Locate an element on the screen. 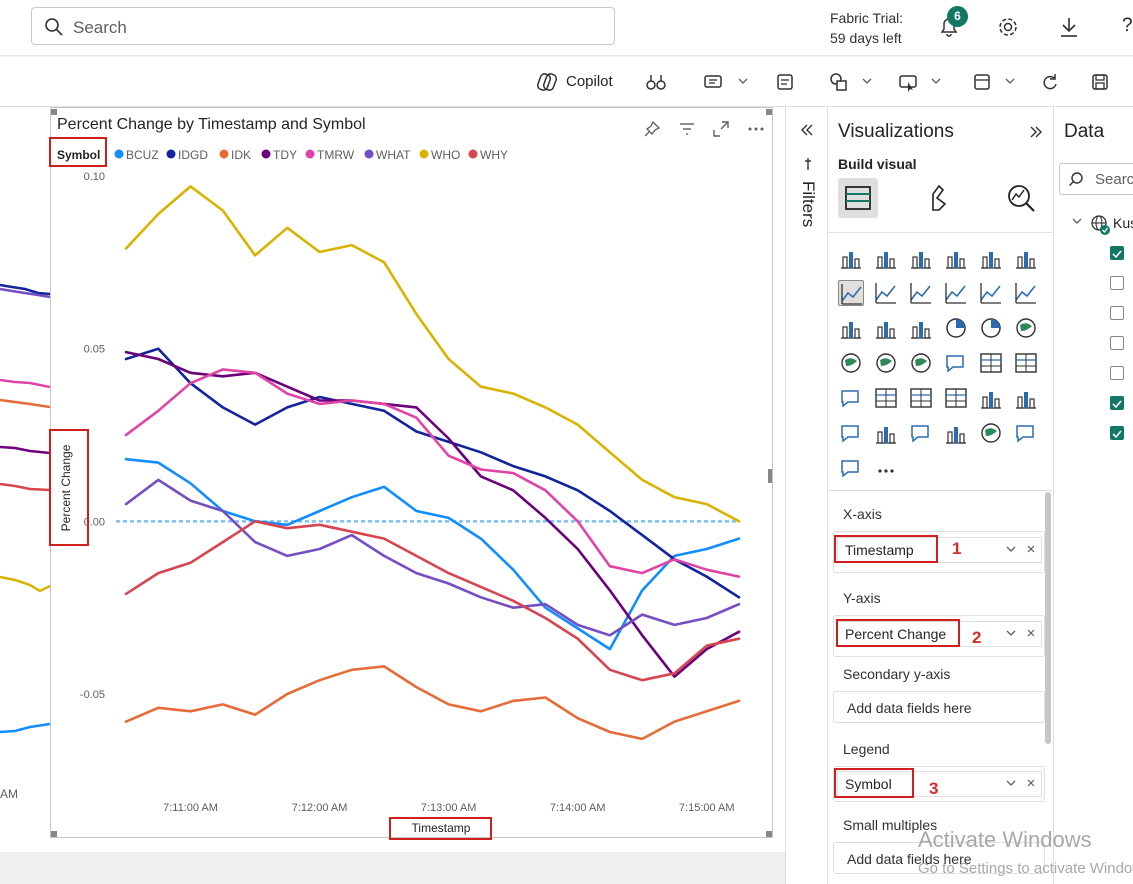 This screenshot has width=1133, height=884. filled-map-visual-icon is located at coordinates (886, 363).